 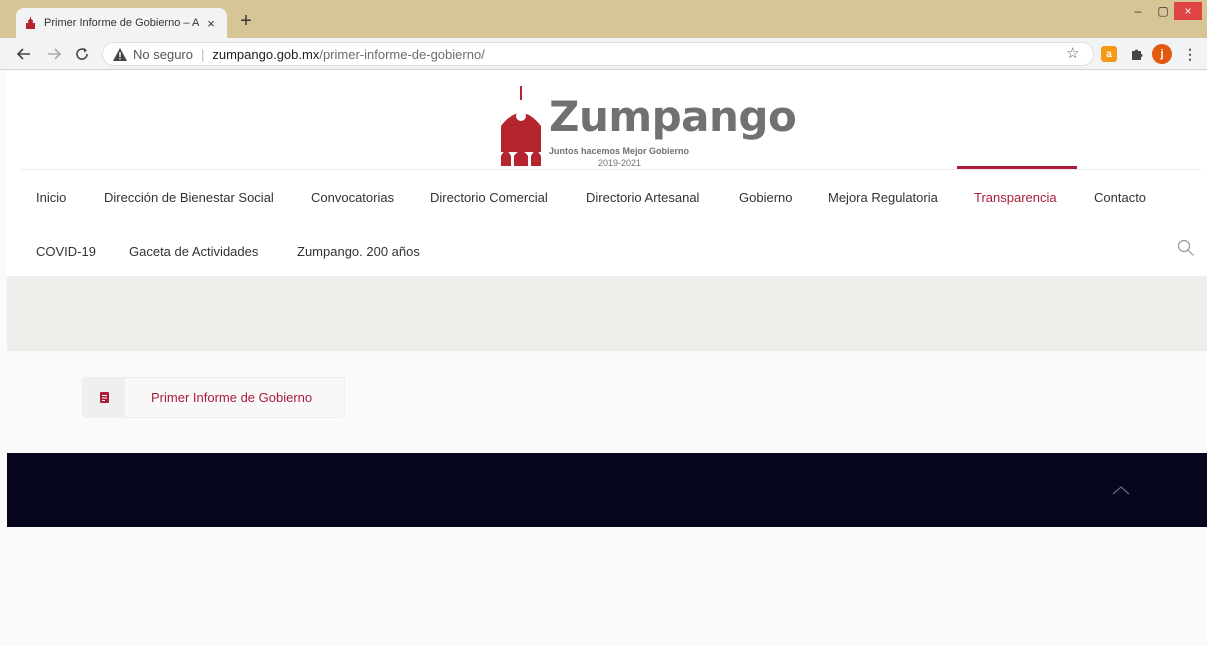 What do you see at coordinates (51, 197) in the screenshot?
I see `nav-item-inicio: Inicio` at bounding box center [51, 197].